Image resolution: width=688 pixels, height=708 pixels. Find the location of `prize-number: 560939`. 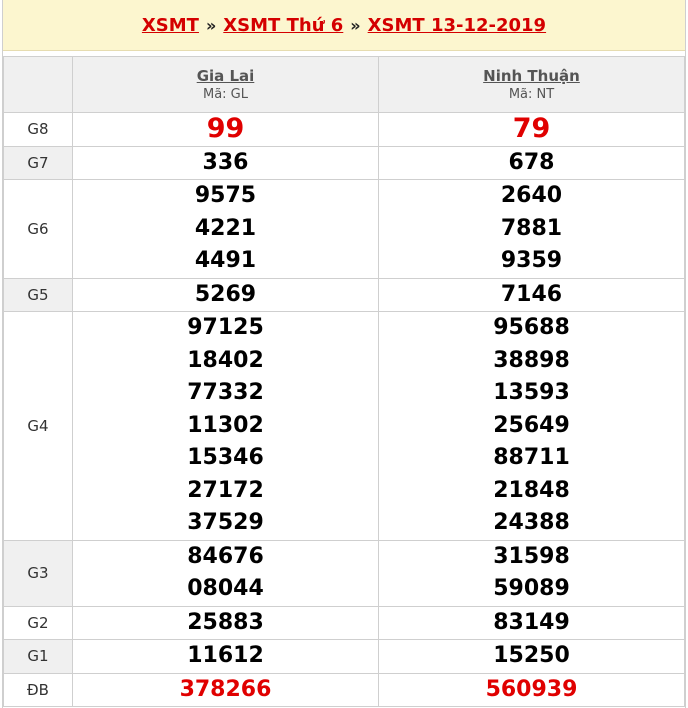

prize-number: 560939 is located at coordinates (531, 689).